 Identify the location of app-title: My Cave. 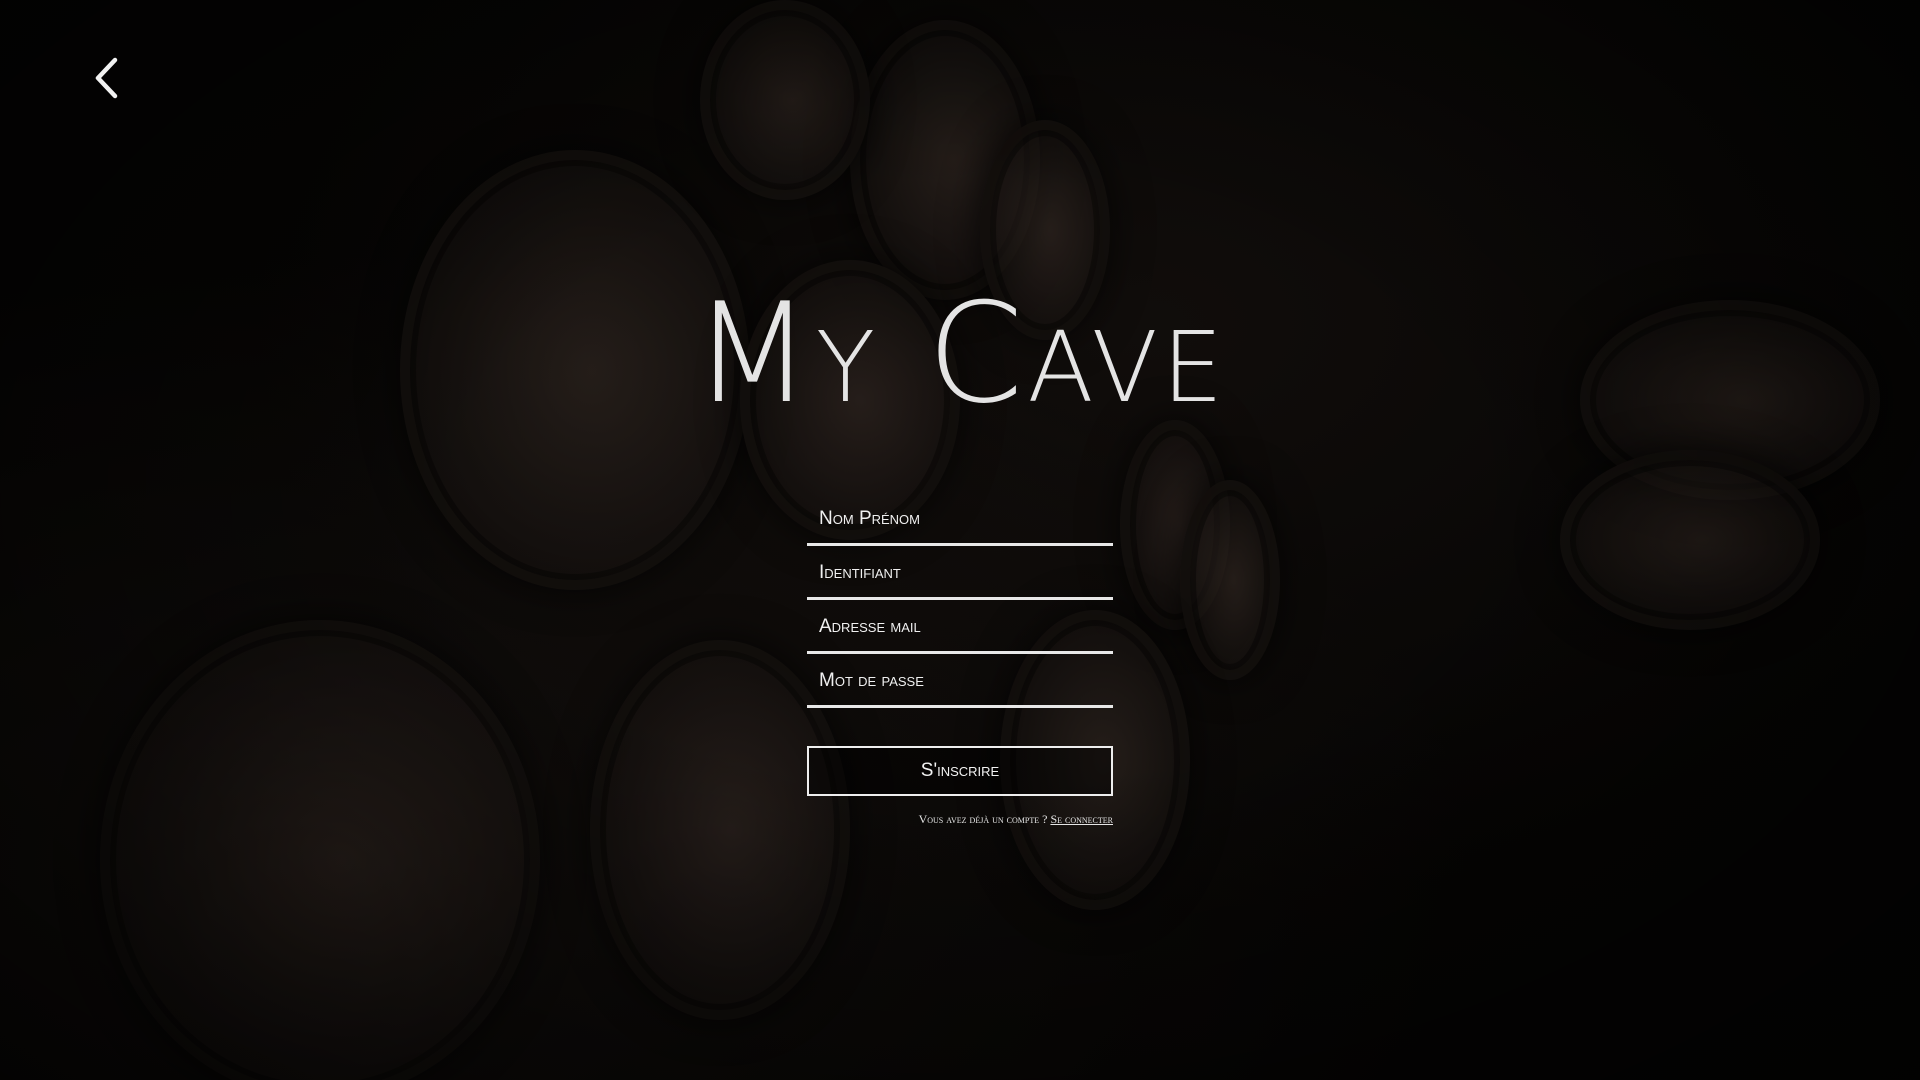
(960, 353).